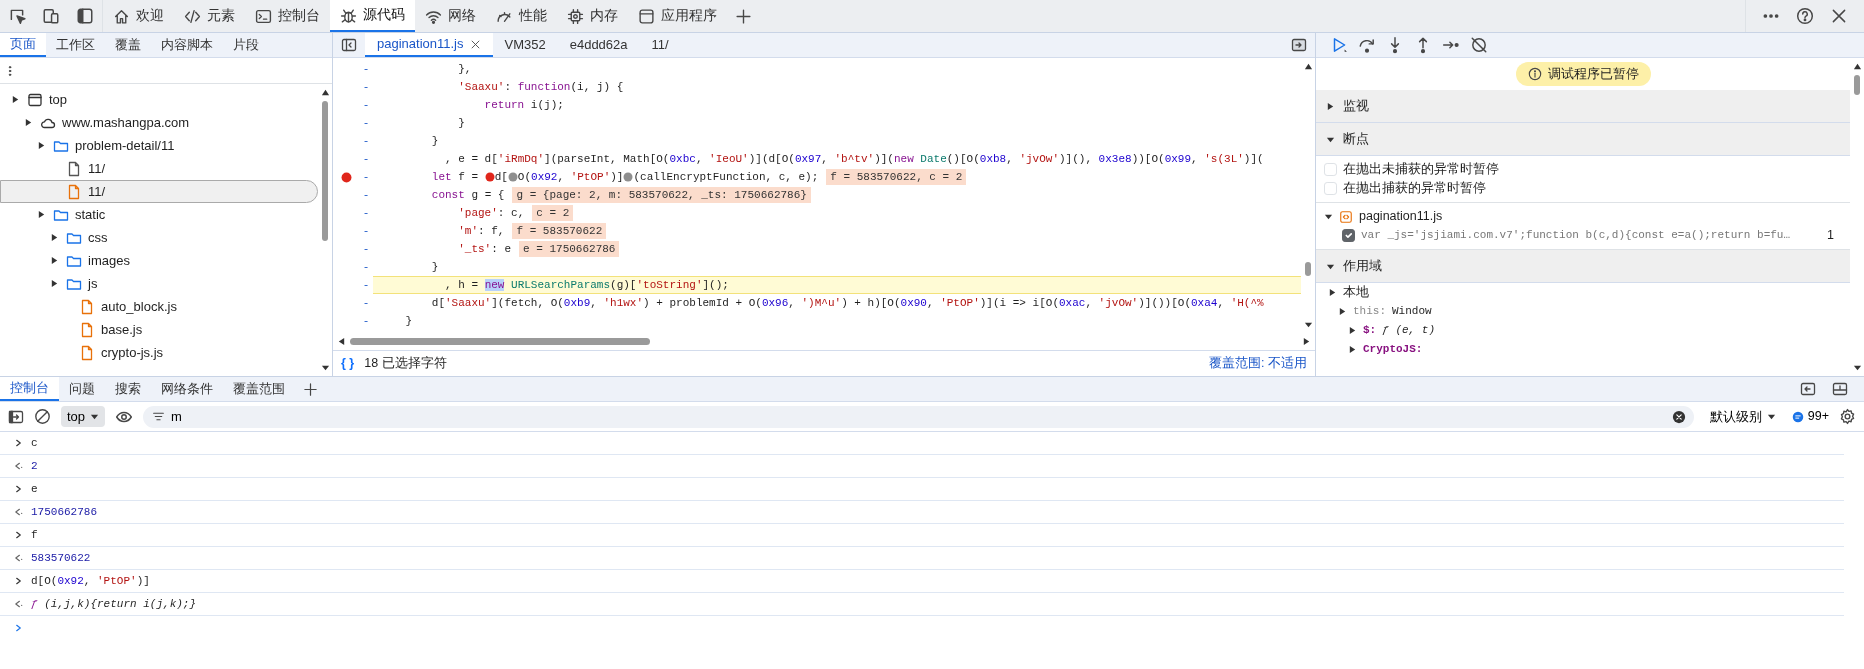 The image size is (1864, 669). What do you see at coordinates (159, 145) in the screenshot?
I see `tree-item: problem-detail/11` at bounding box center [159, 145].